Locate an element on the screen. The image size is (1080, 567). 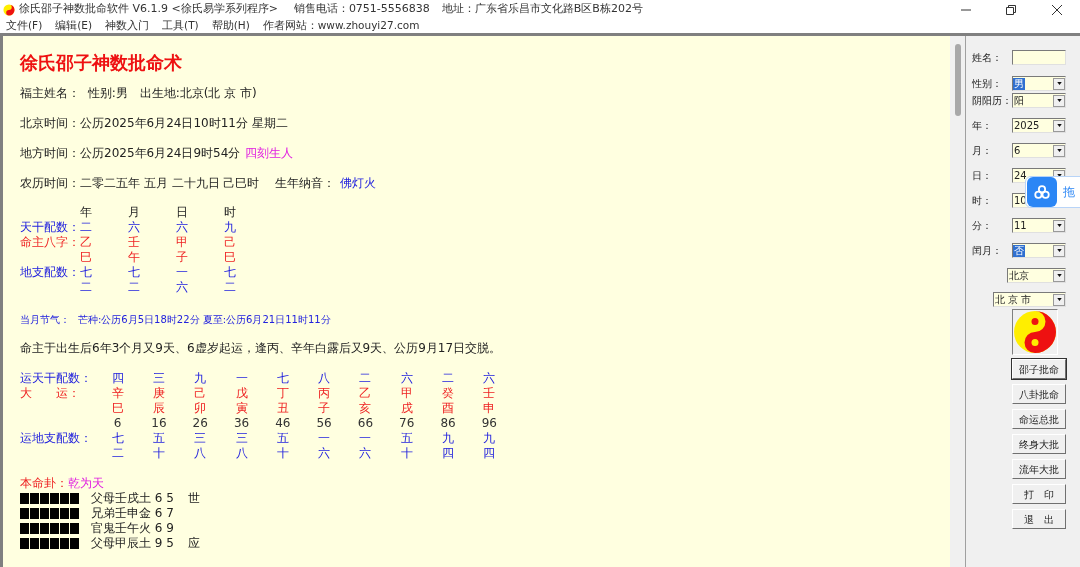
column-header: 日 is located at coordinates (182, 212).